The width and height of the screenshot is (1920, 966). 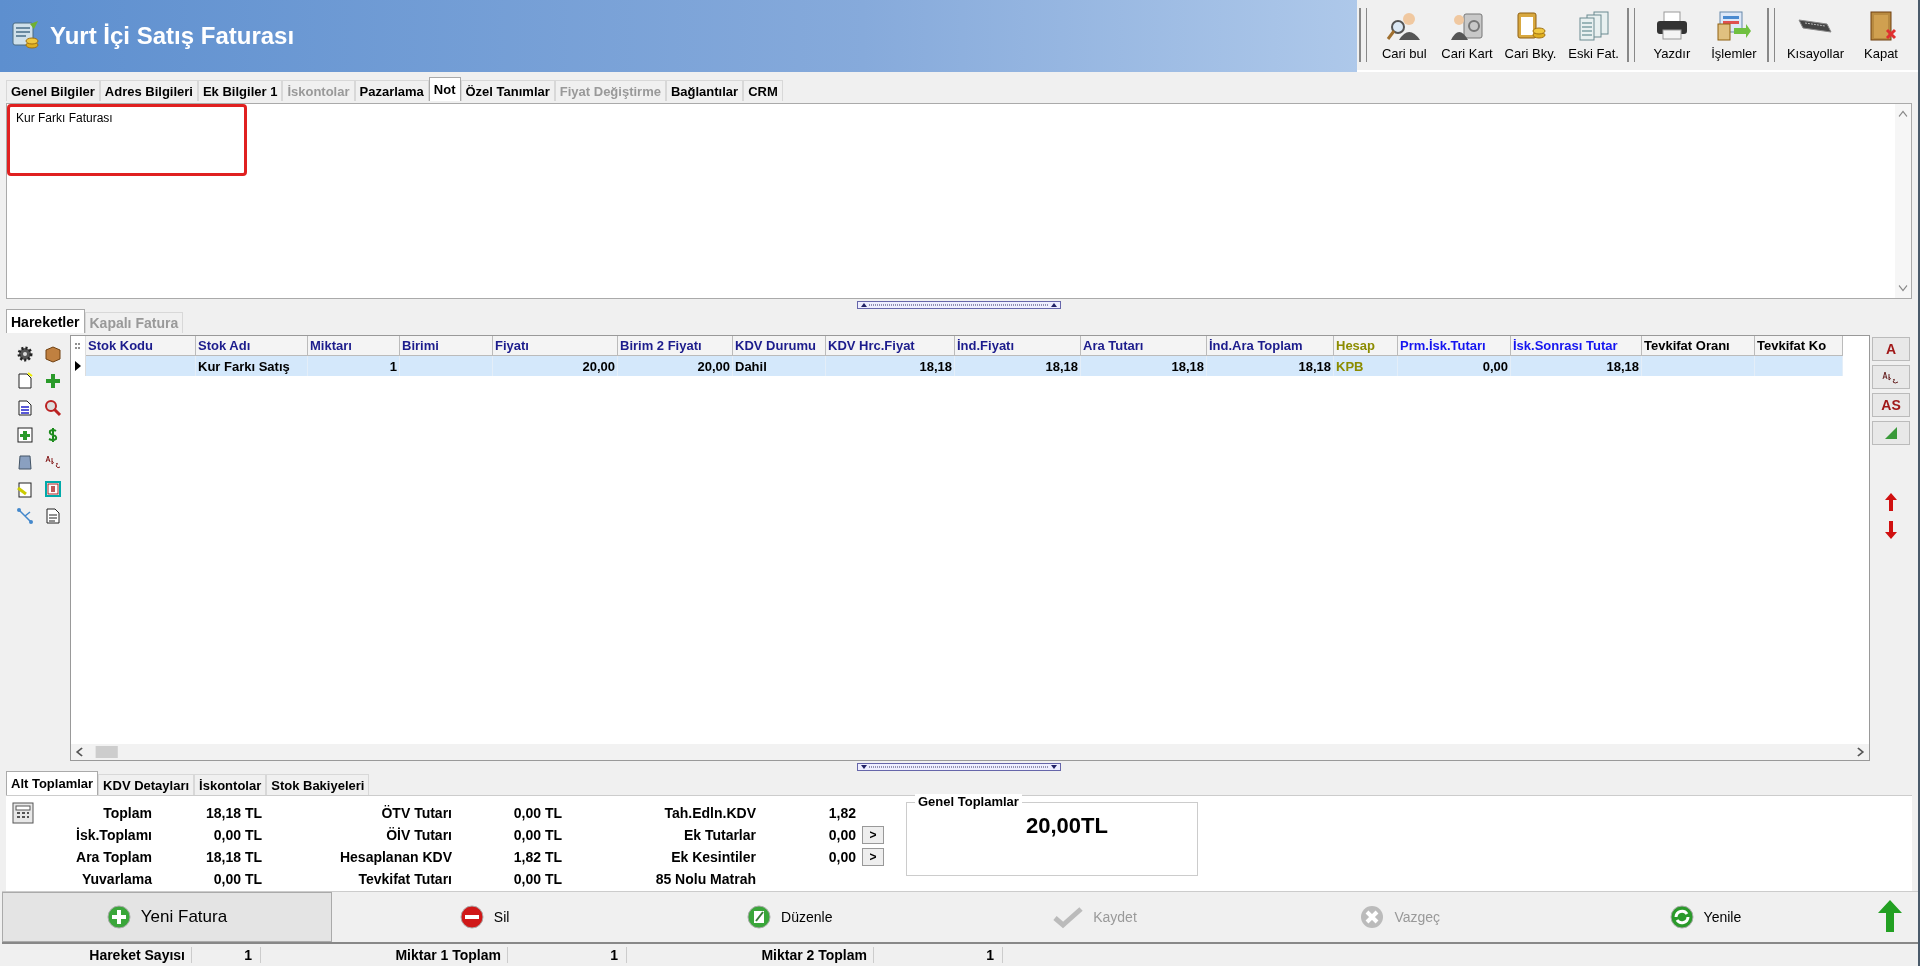 I want to click on corner-triangle-button, so click(x=1891, y=433).